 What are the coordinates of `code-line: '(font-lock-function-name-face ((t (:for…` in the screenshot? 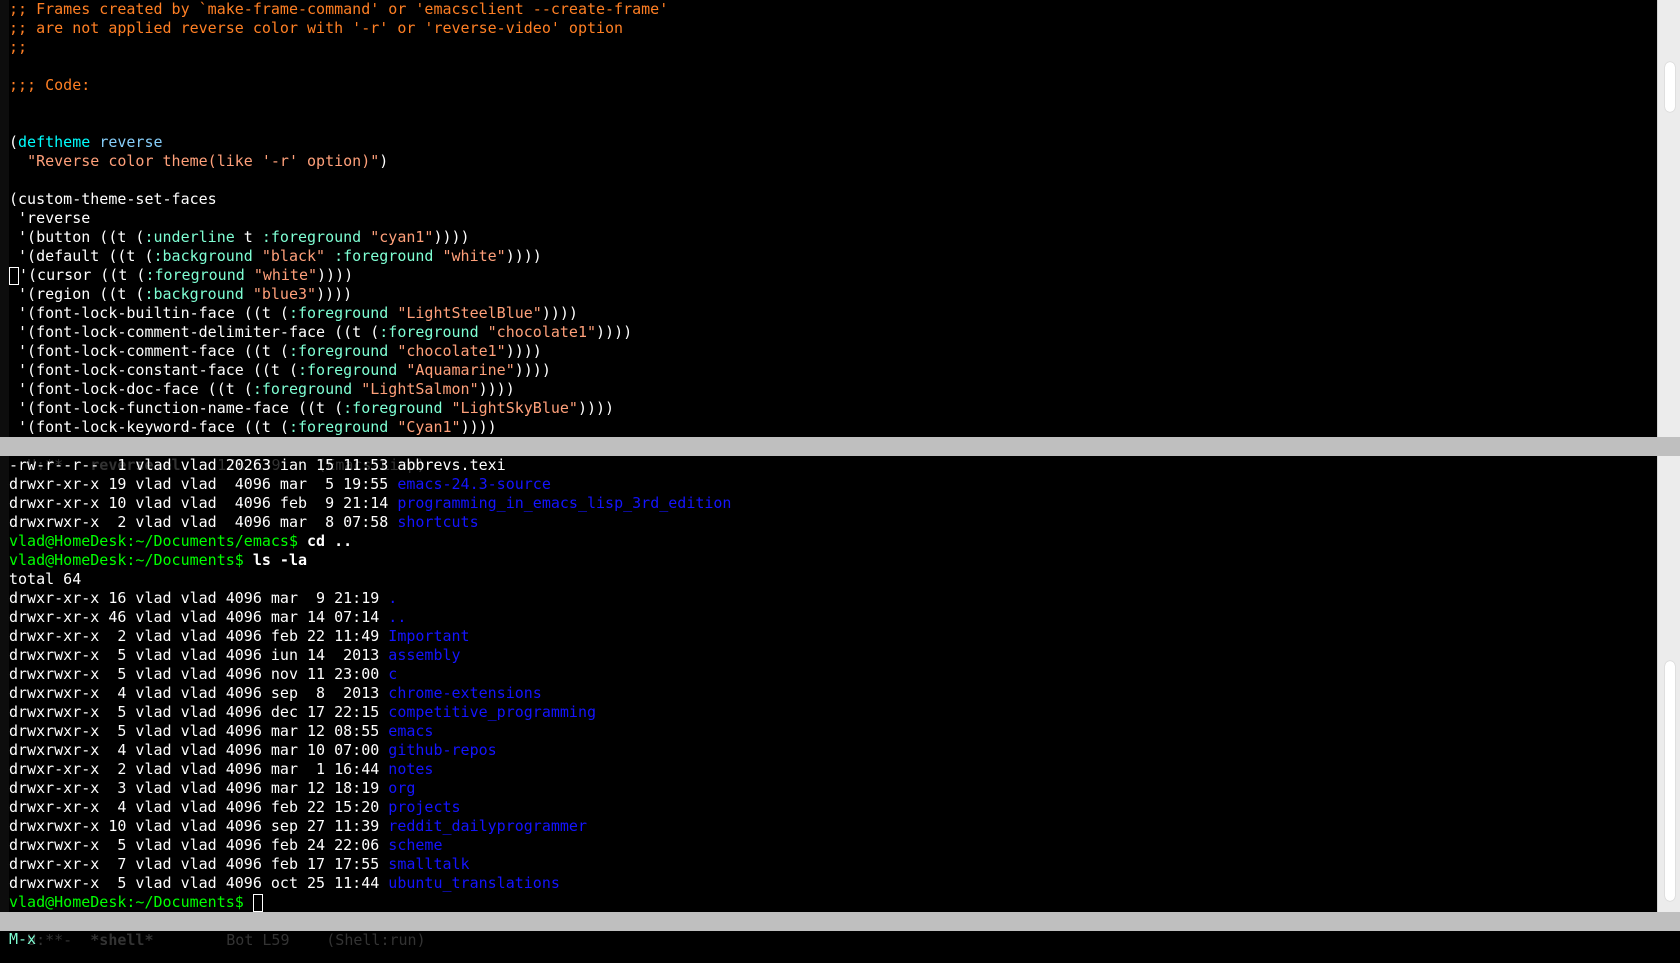 It's located at (827, 408).